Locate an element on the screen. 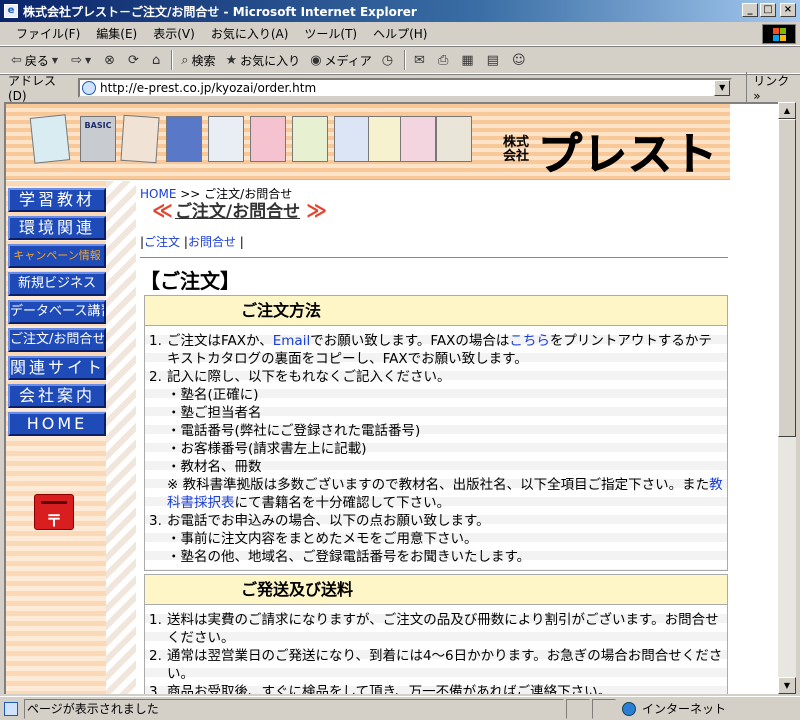 The image size is (800, 720). order-link: ご注文 is located at coordinates (162, 242).